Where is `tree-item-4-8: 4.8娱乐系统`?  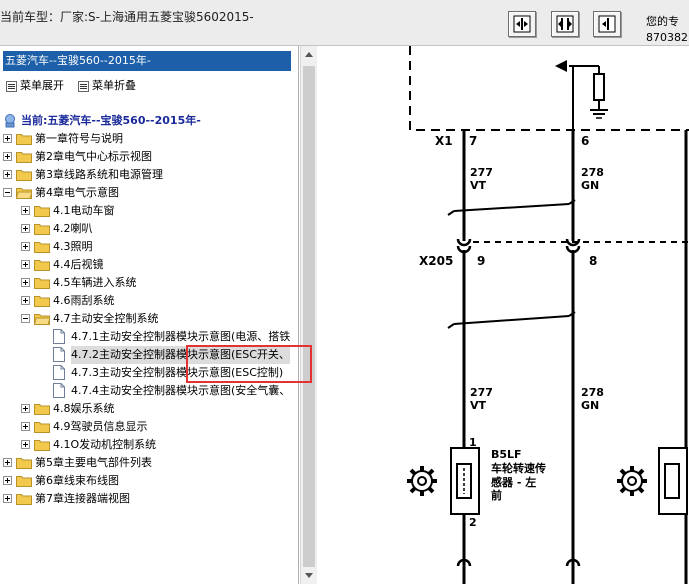
tree-item-4-8: 4.8娱乐系统 is located at coordinates (158, 409).